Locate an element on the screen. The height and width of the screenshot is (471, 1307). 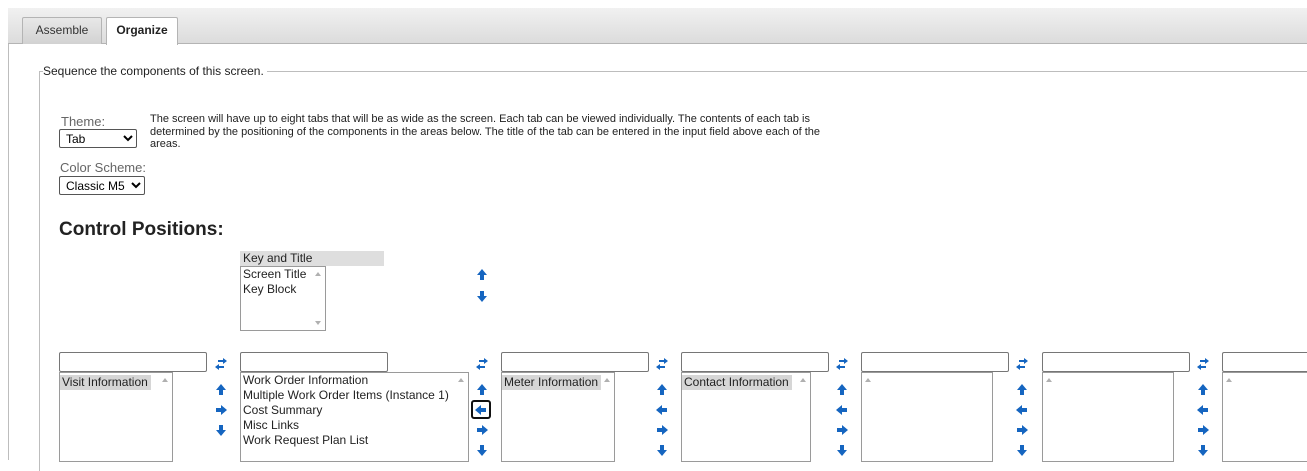
list-item: Work Order Information is located at coordinates (354, 380).